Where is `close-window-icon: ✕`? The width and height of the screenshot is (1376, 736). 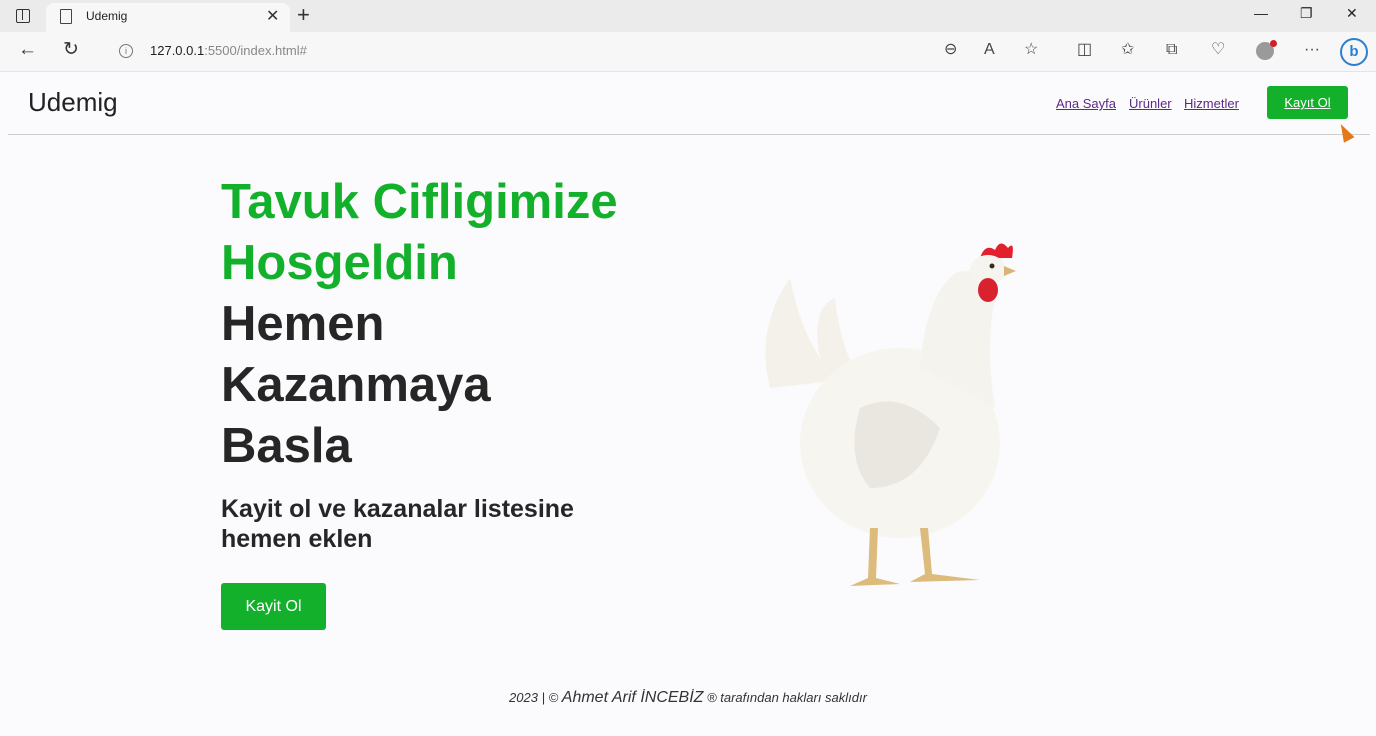
close-window-icon: ✕ is located at coordinates (1352, 13).